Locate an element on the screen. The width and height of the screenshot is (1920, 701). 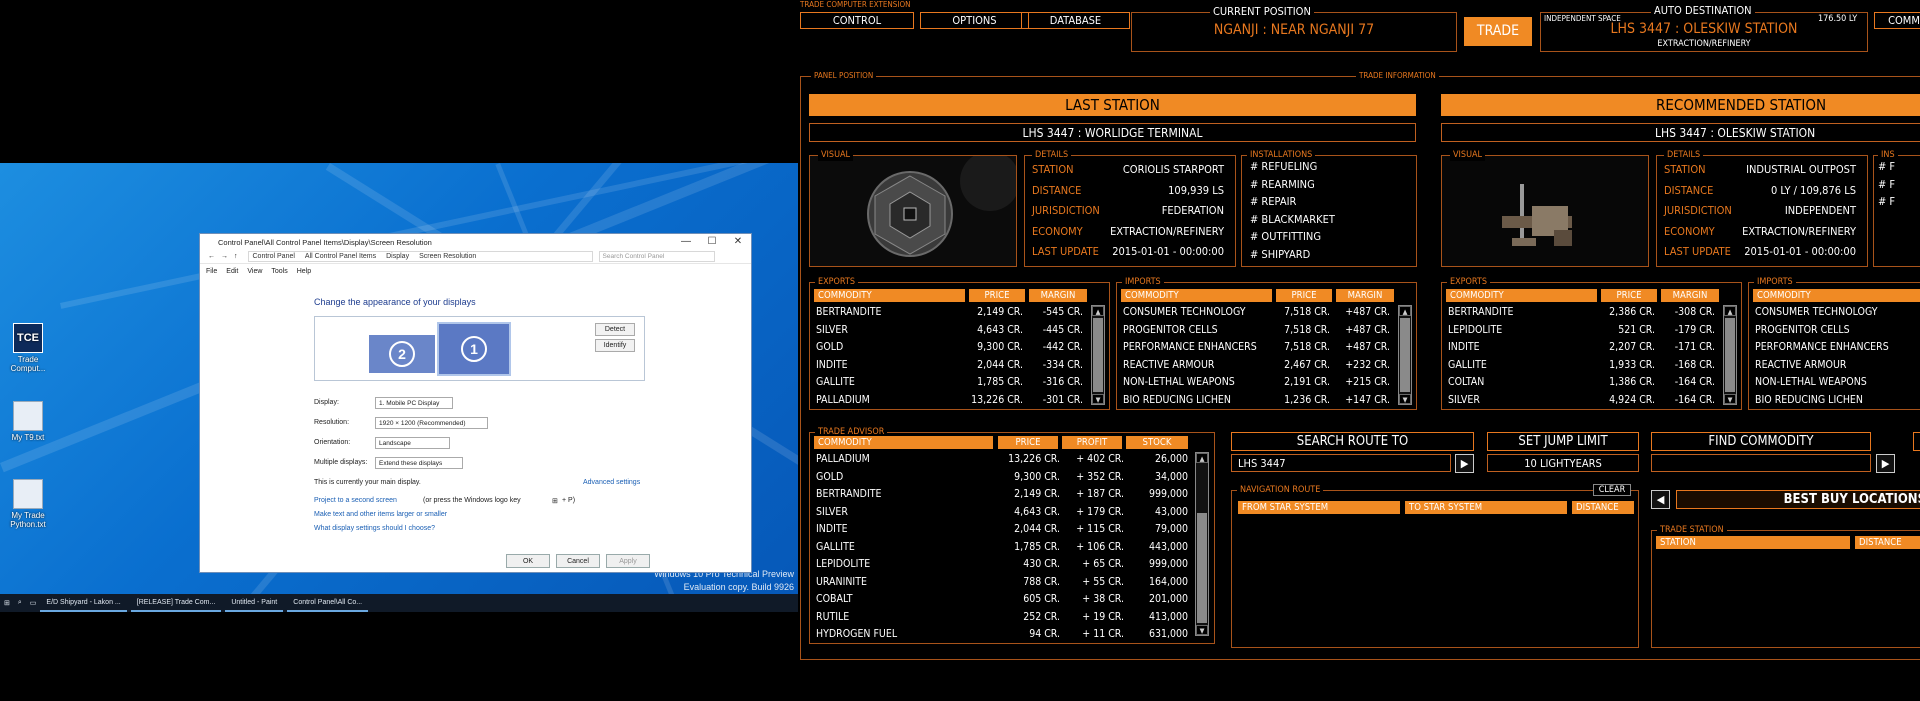
back-icon: ← is located at coordinates (211, 256).